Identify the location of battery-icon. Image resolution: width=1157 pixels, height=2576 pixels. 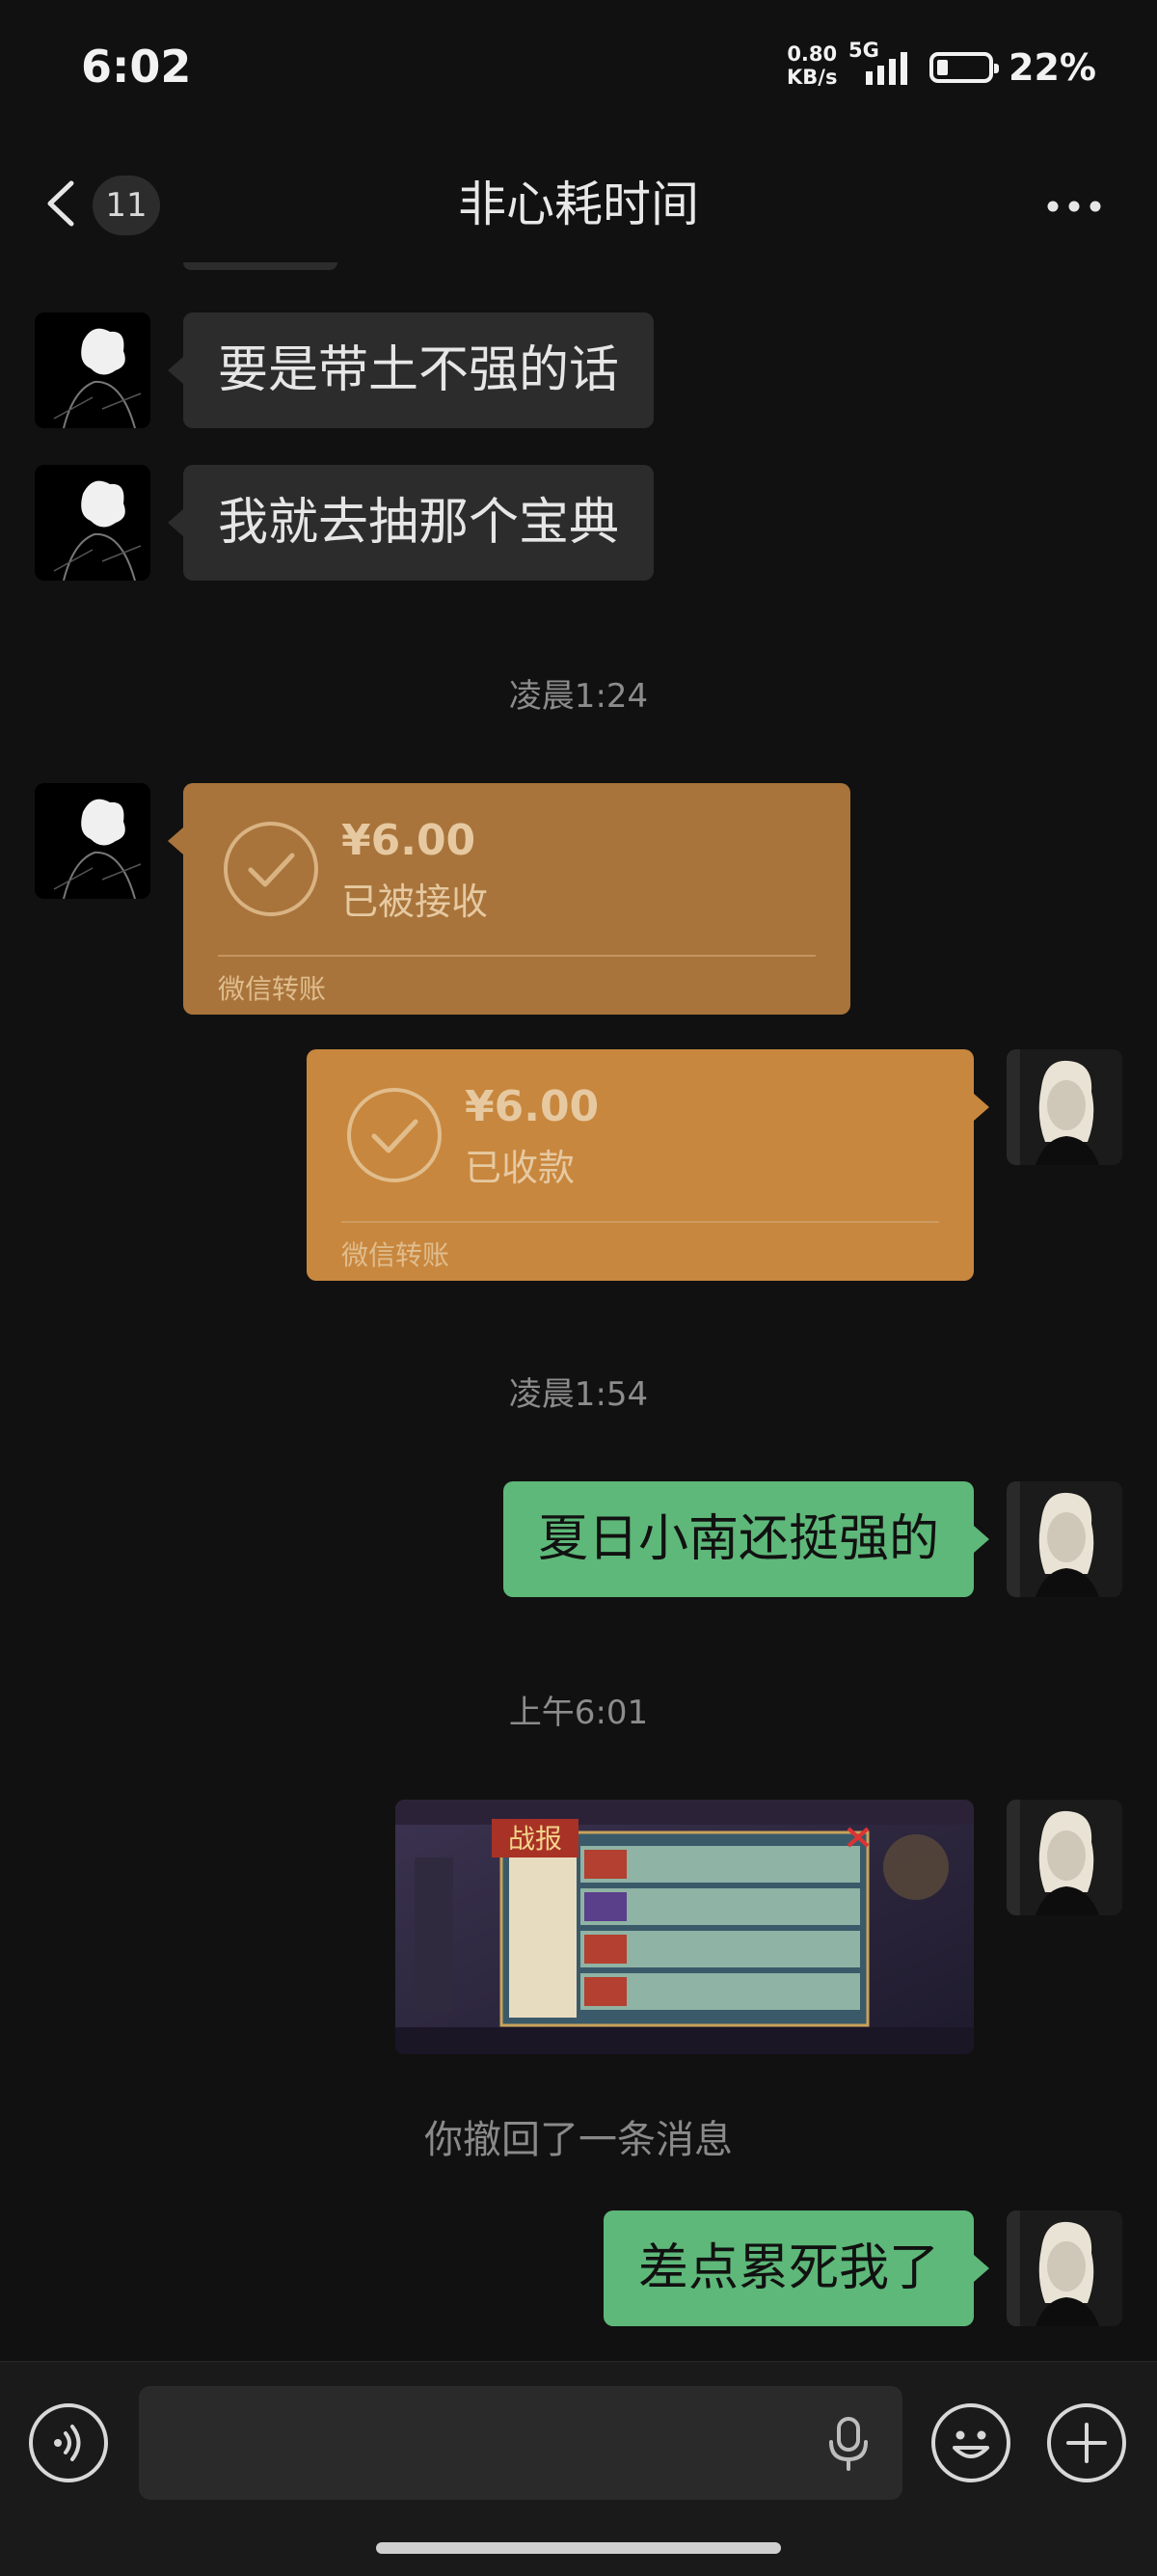
(964, 67).